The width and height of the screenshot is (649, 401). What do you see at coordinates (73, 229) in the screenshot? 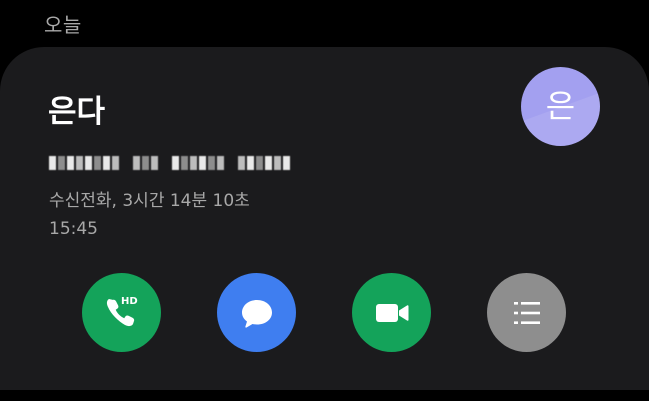
I see `call-time: 15:45` at bounding box center [73, 229].